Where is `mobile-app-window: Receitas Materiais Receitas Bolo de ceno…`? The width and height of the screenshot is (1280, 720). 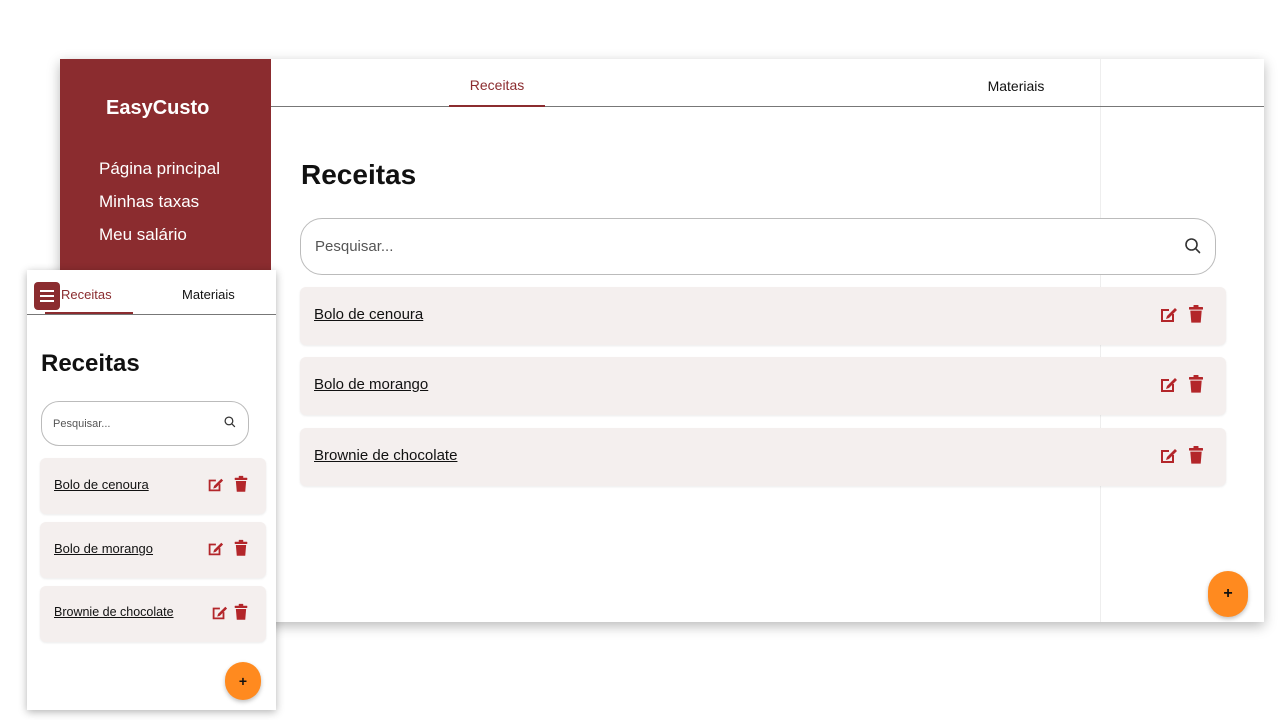
mobile-app-window: Receitas Materiais Receitas Bolo de ceno… is located at coordinates (151, 490).